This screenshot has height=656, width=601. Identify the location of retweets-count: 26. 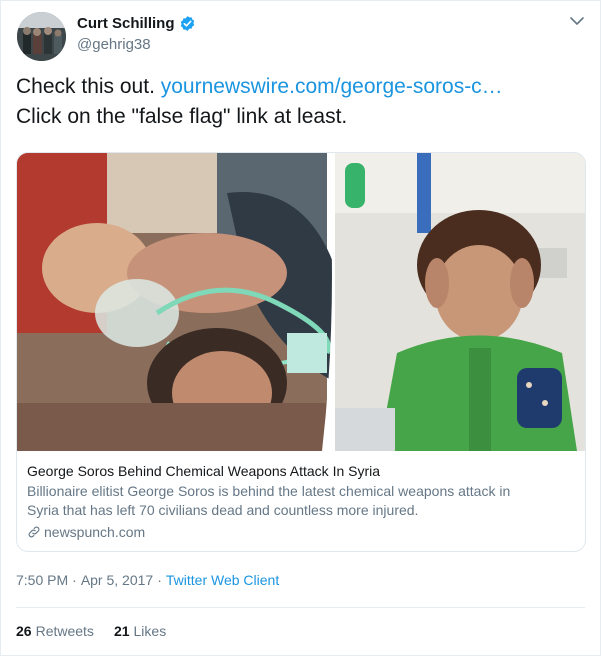
(24, 631).